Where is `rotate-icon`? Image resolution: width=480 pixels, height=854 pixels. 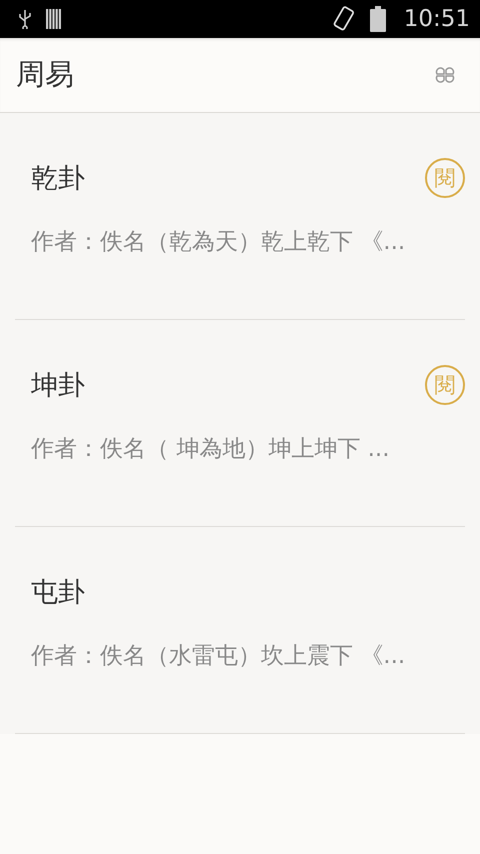
rotate-icon is located at coordinates (344, 19).